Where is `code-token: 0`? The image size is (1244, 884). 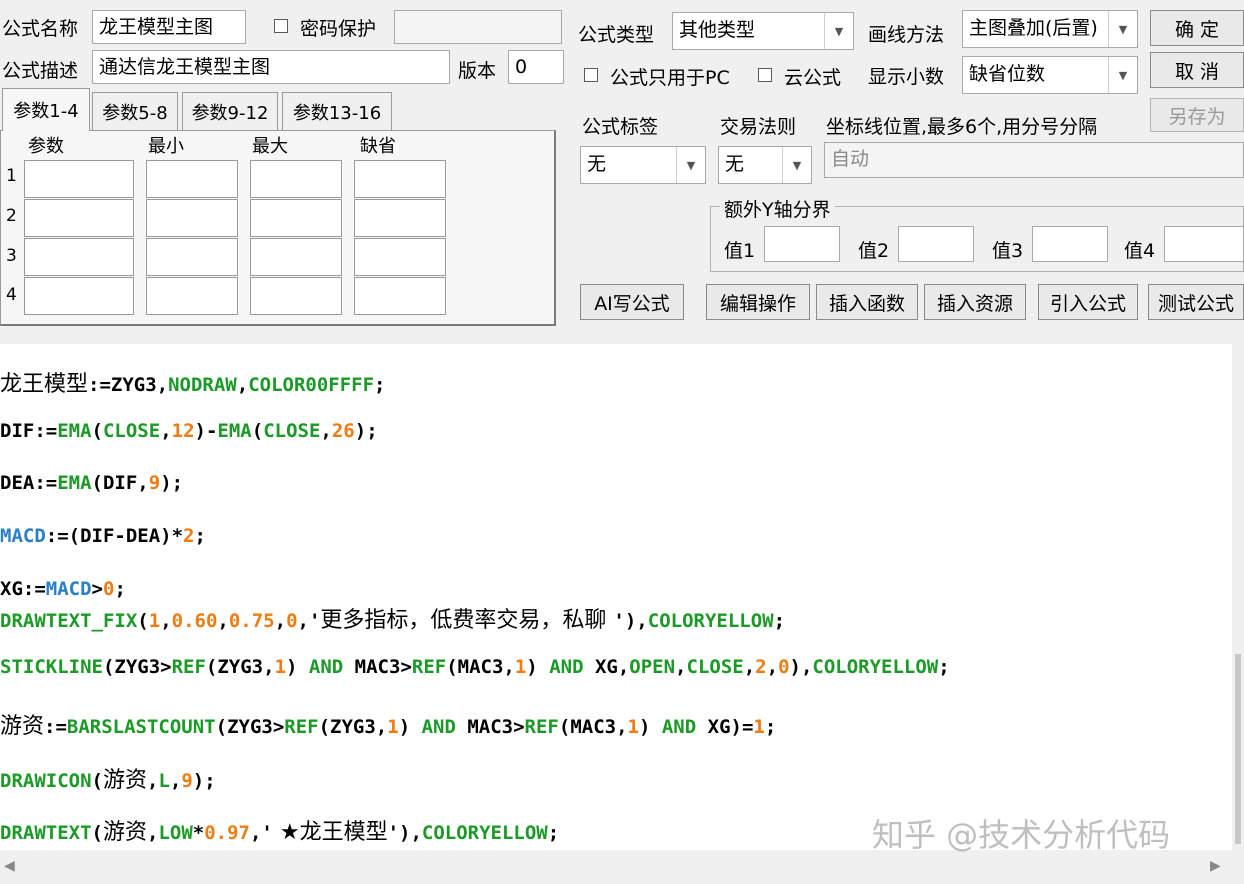
code-token: 0 is located at coordinates (108, 589).